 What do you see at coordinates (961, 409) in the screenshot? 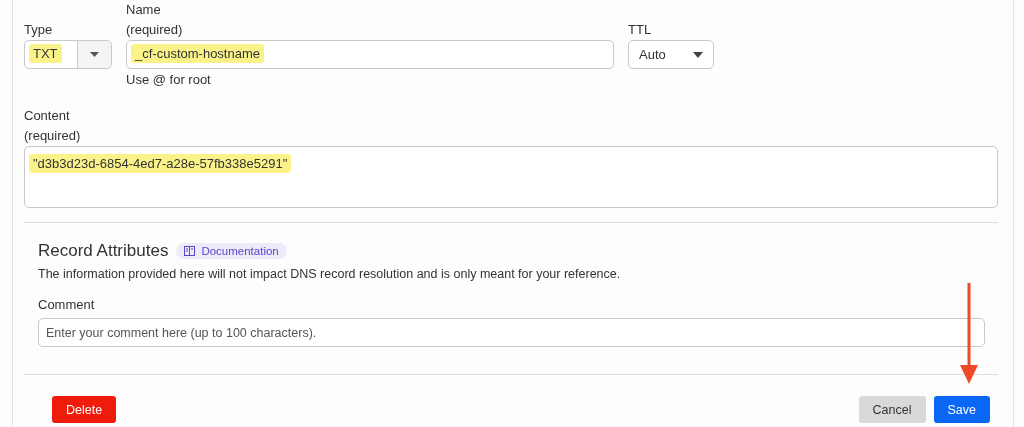
I see `save-button: Save` at bounding box center [961, 409].